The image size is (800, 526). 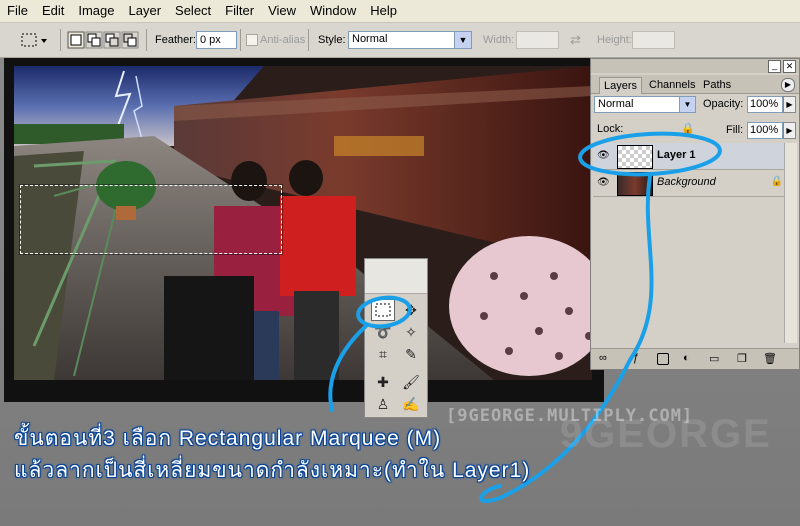 I want to click on fill-slider-arrow-icon: ▶, so click(x=789, y=130).